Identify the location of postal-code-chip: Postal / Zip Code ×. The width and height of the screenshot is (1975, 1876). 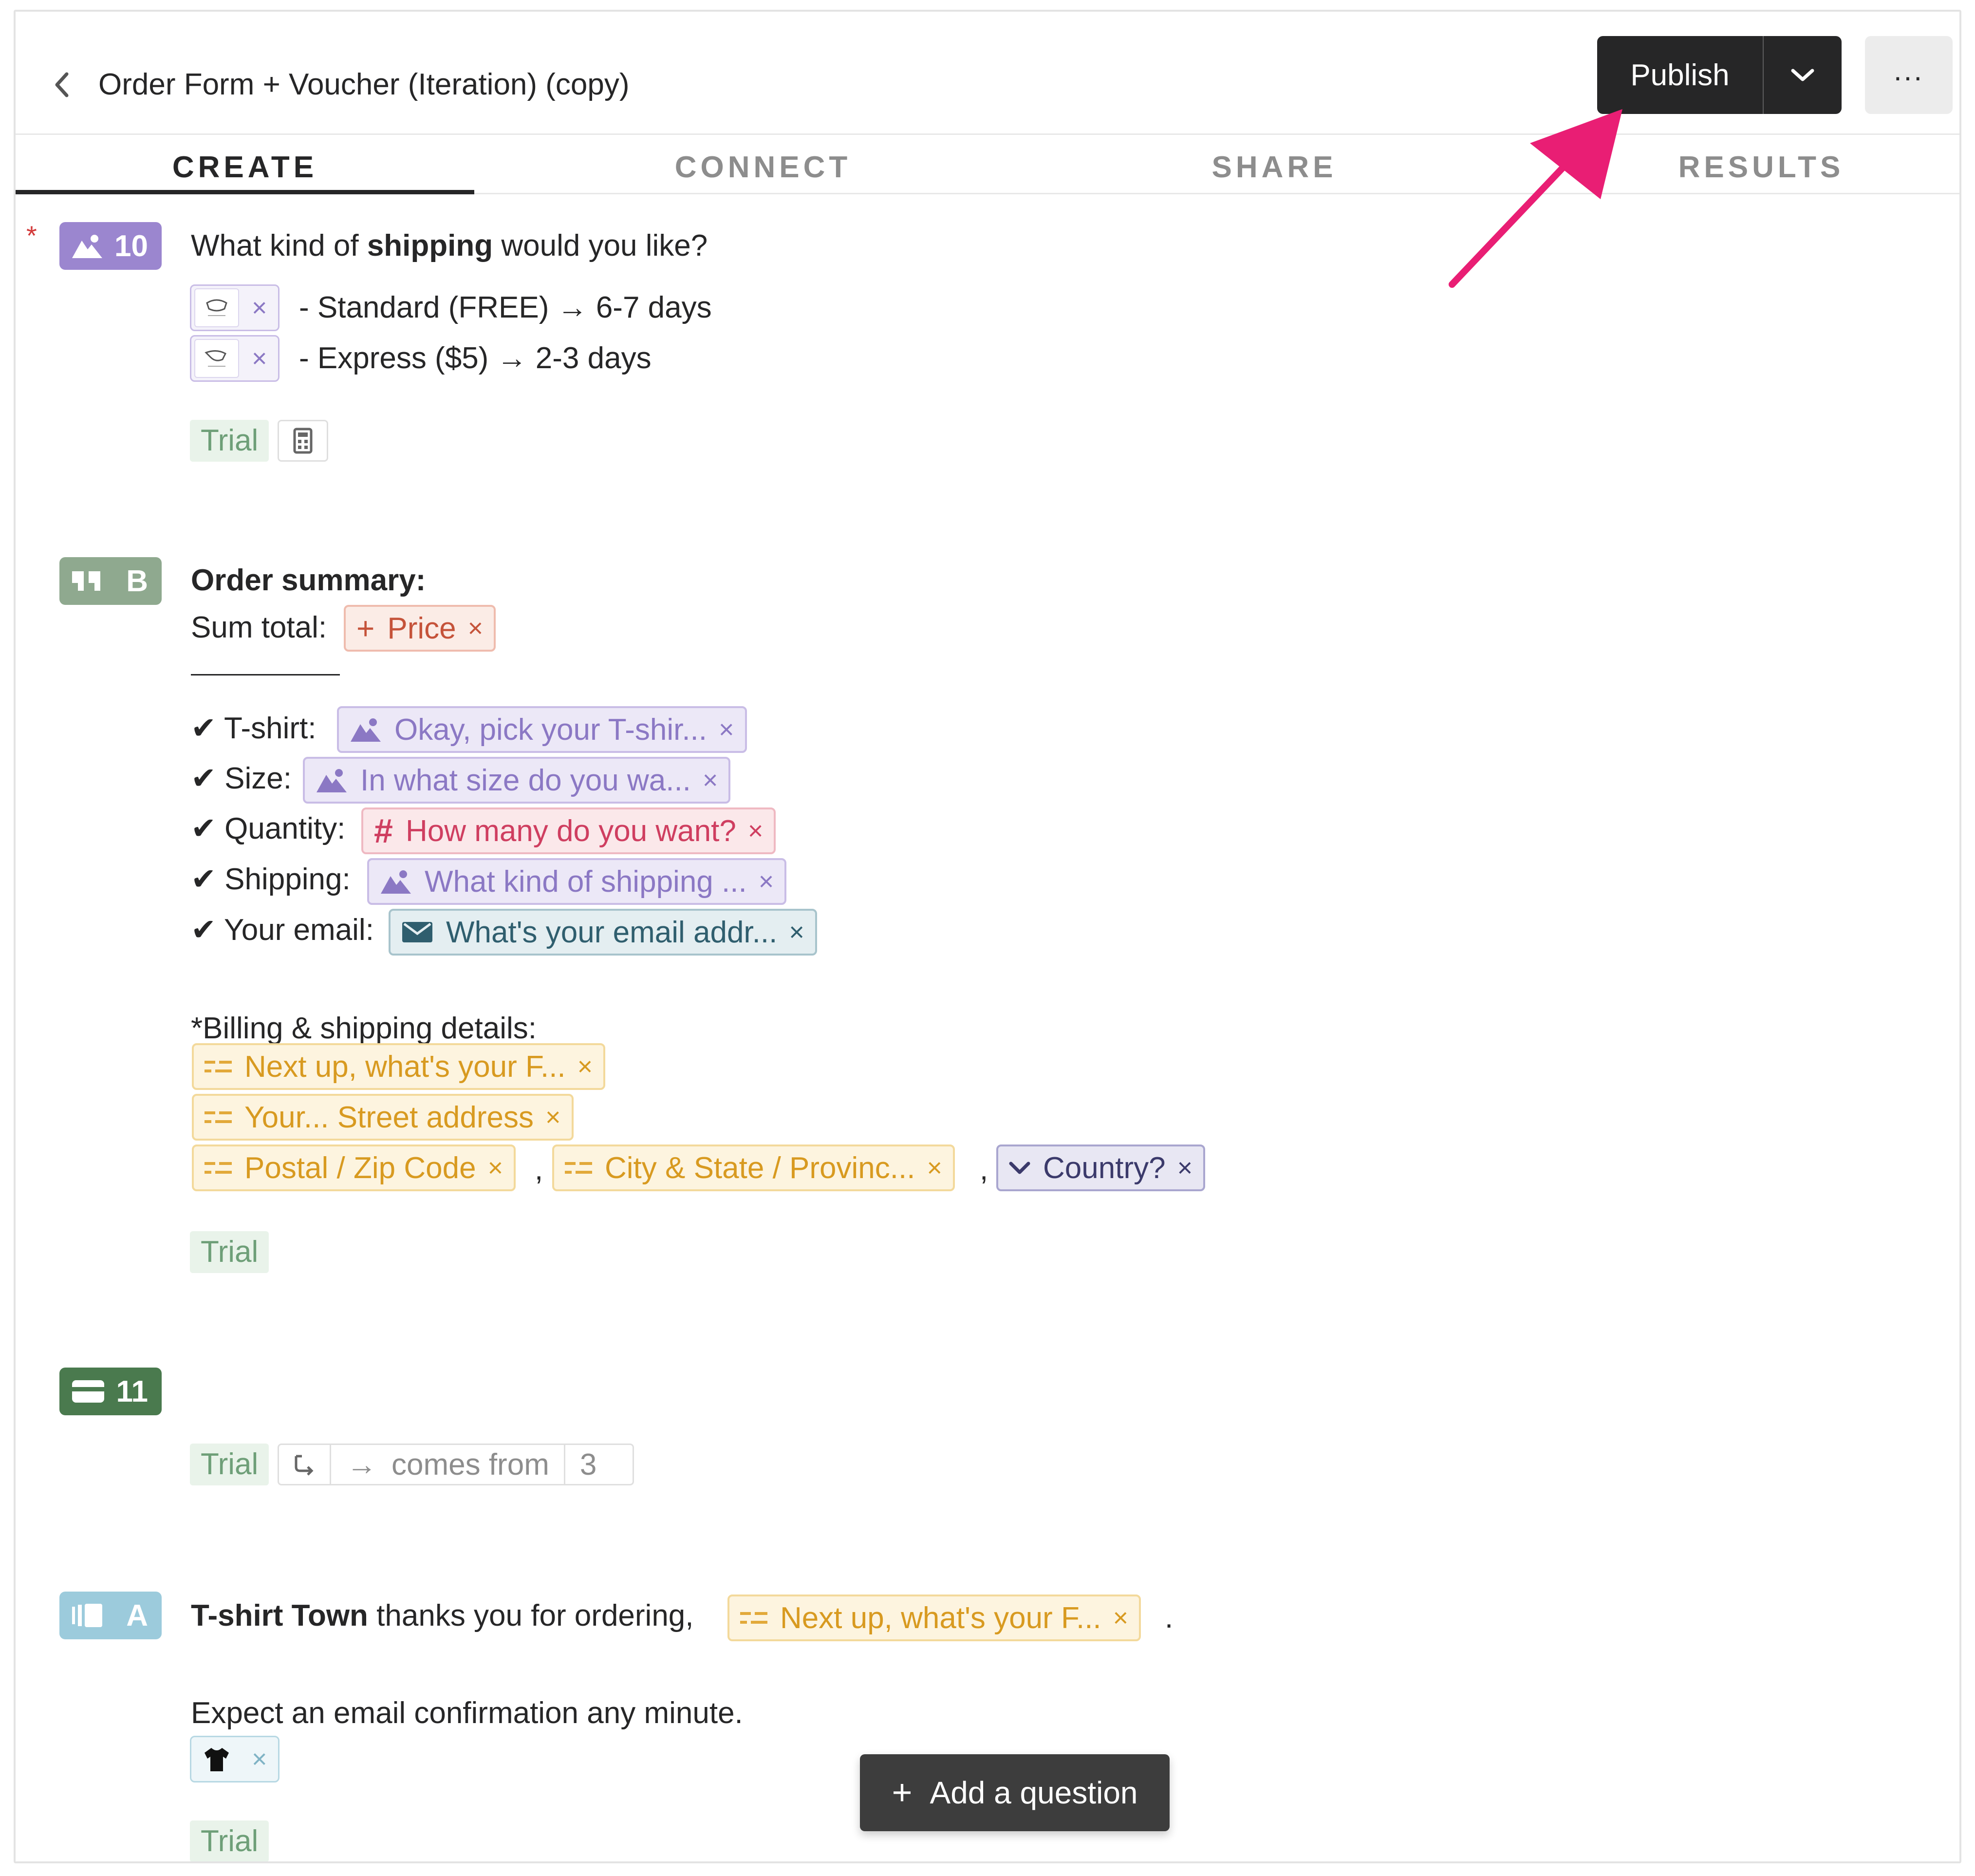
(354, 1168).